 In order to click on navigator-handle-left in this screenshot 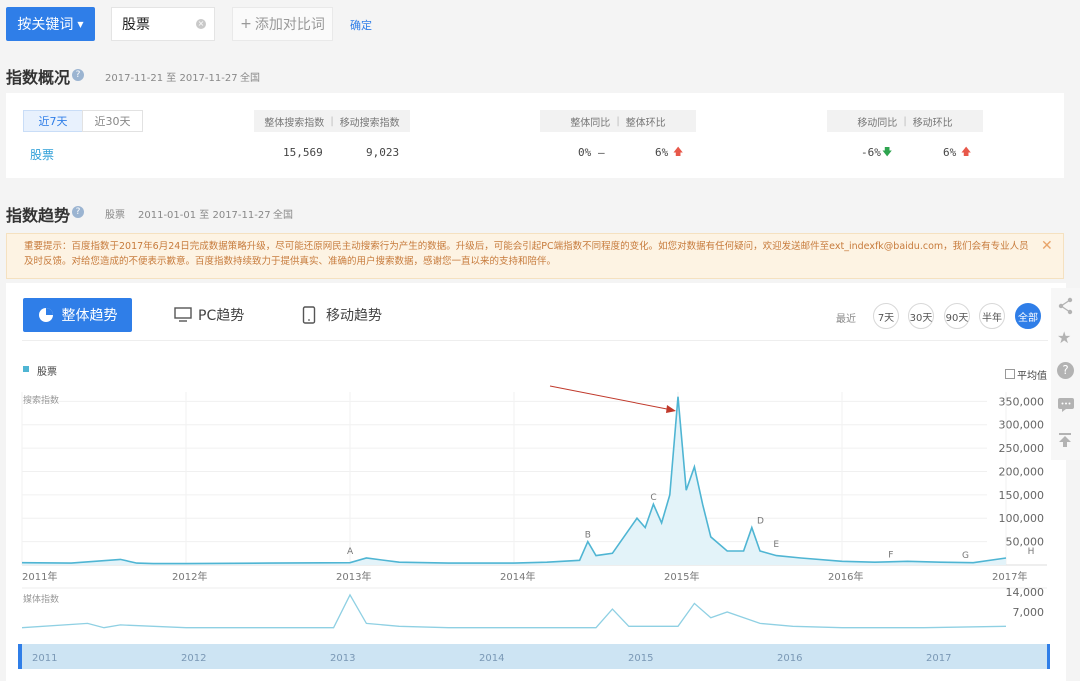, I will do `click(20, 656)`.